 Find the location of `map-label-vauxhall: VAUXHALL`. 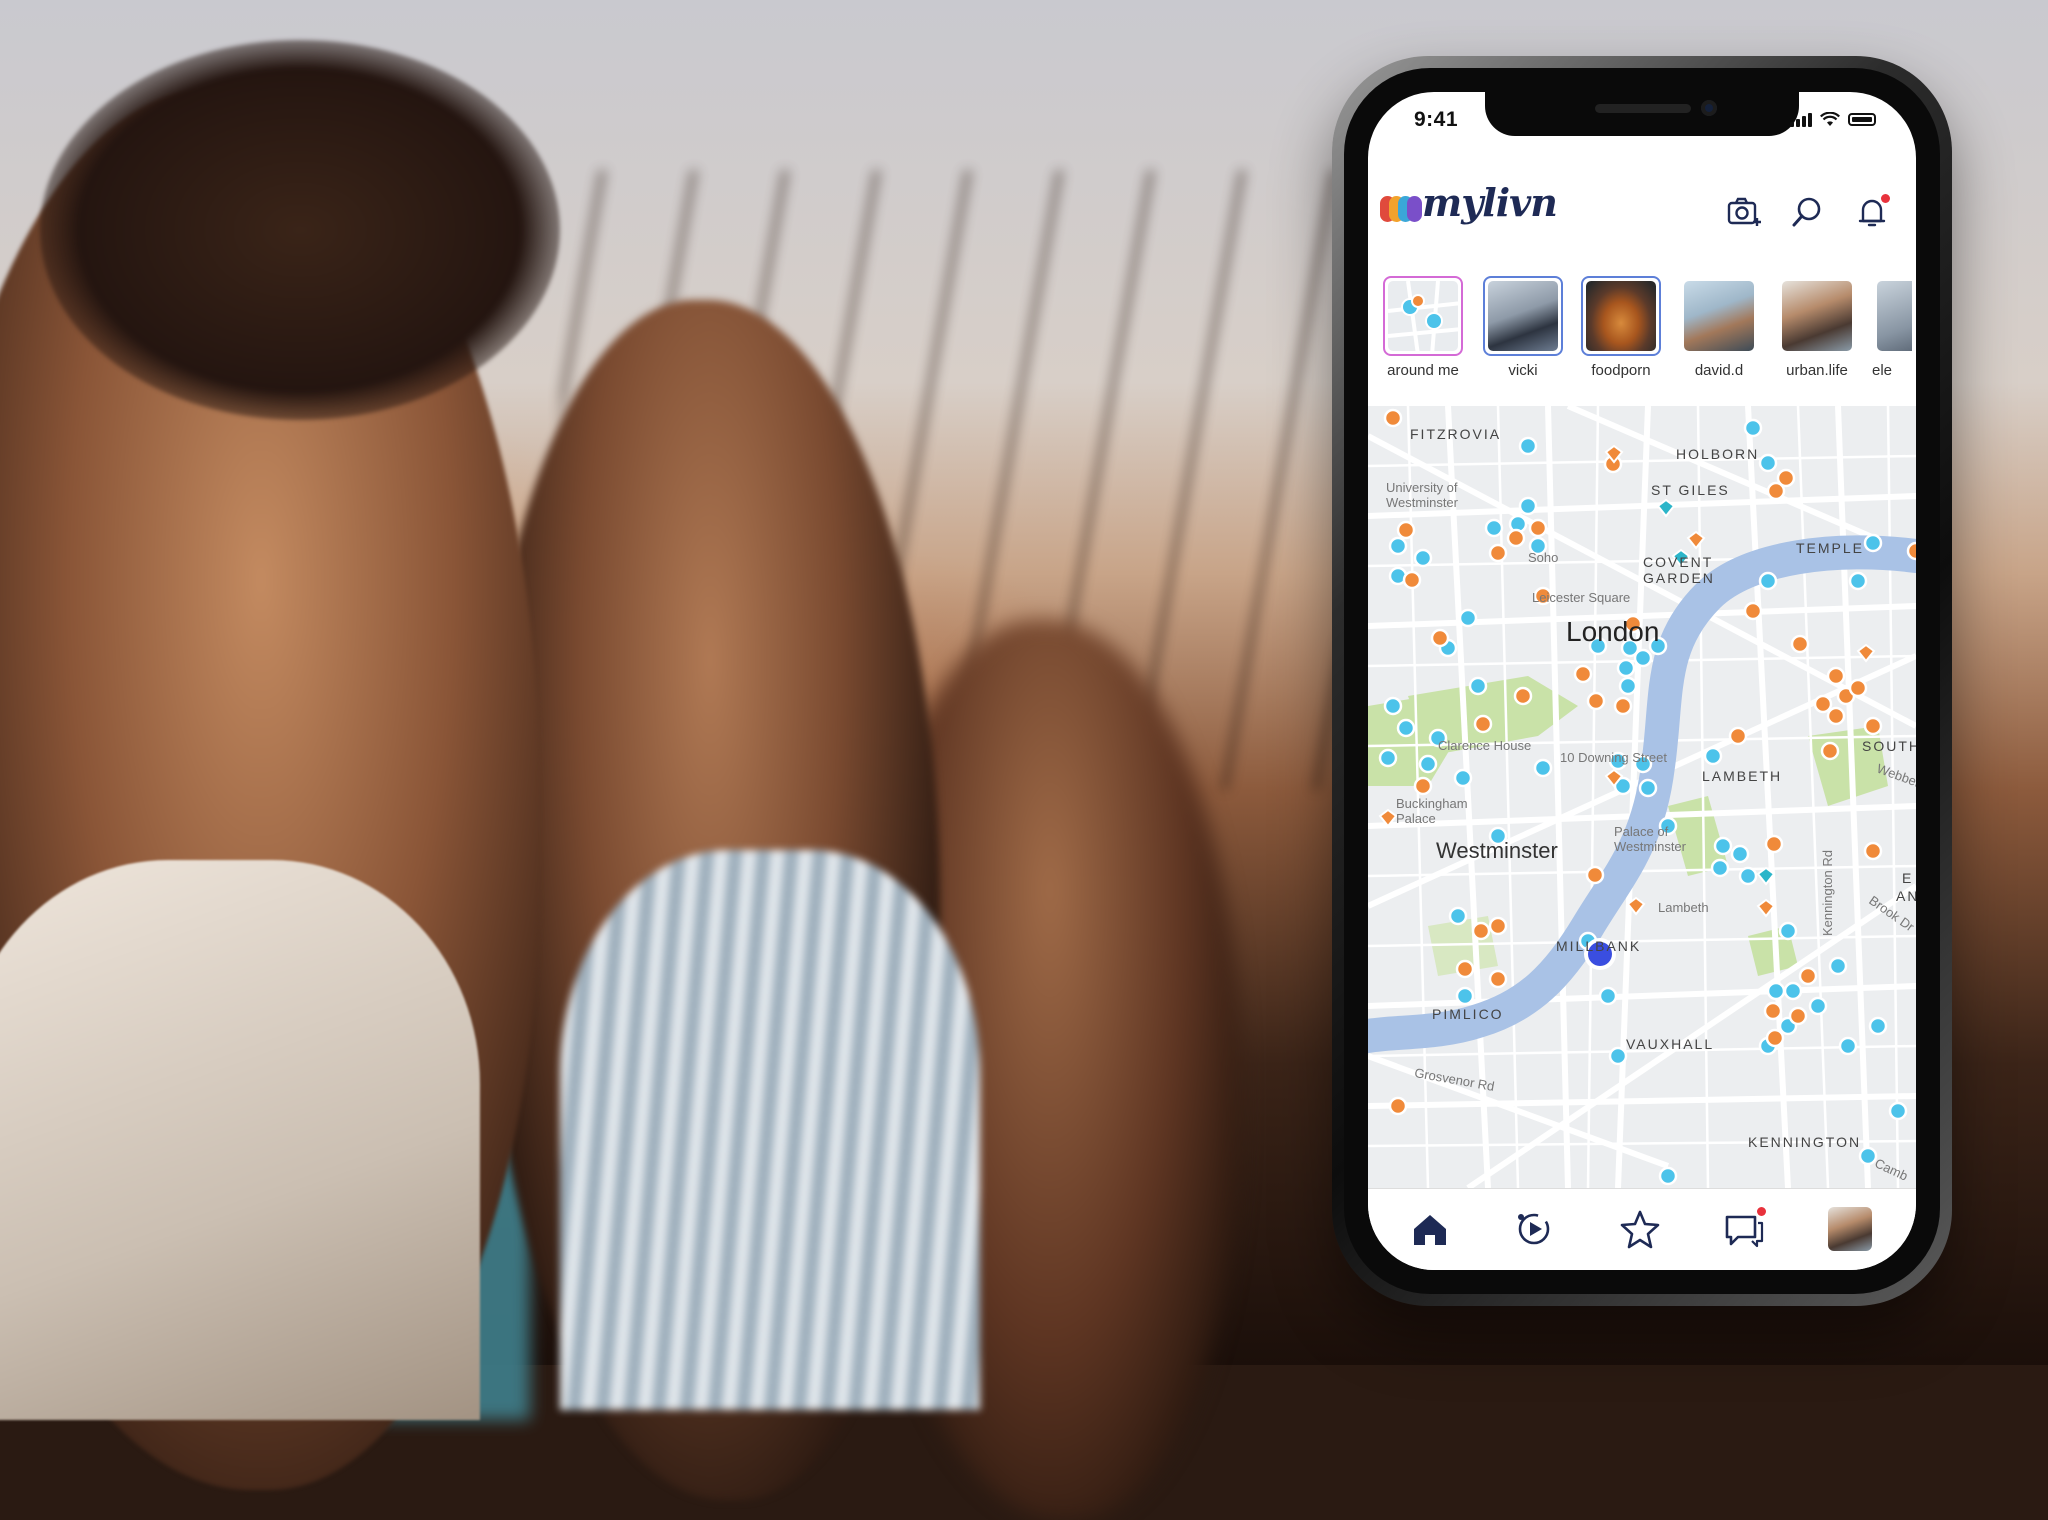

map-label-vauxhall: VAUXHALL is located at coordinates (1670, 1044).